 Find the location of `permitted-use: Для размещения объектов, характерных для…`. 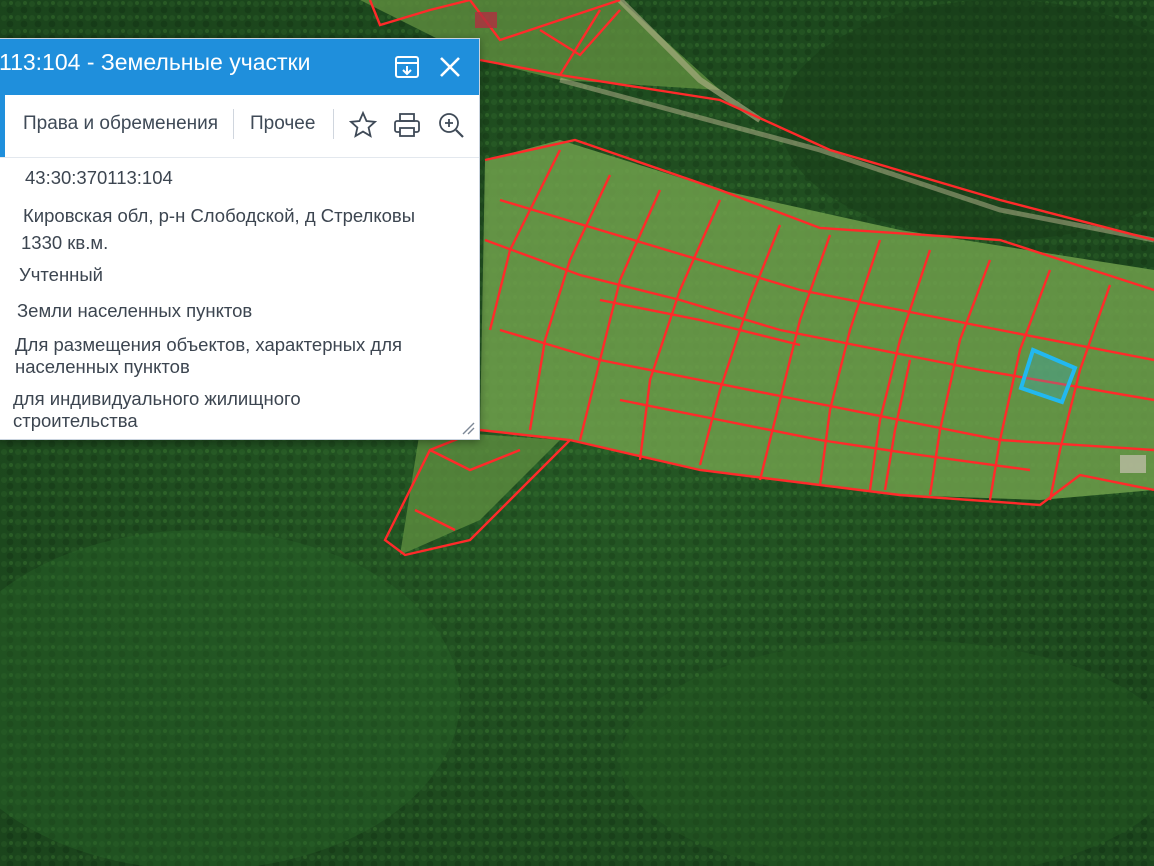

permitted-use: Для размещения объектов, характерных для… is located at coordinates (209, 355).